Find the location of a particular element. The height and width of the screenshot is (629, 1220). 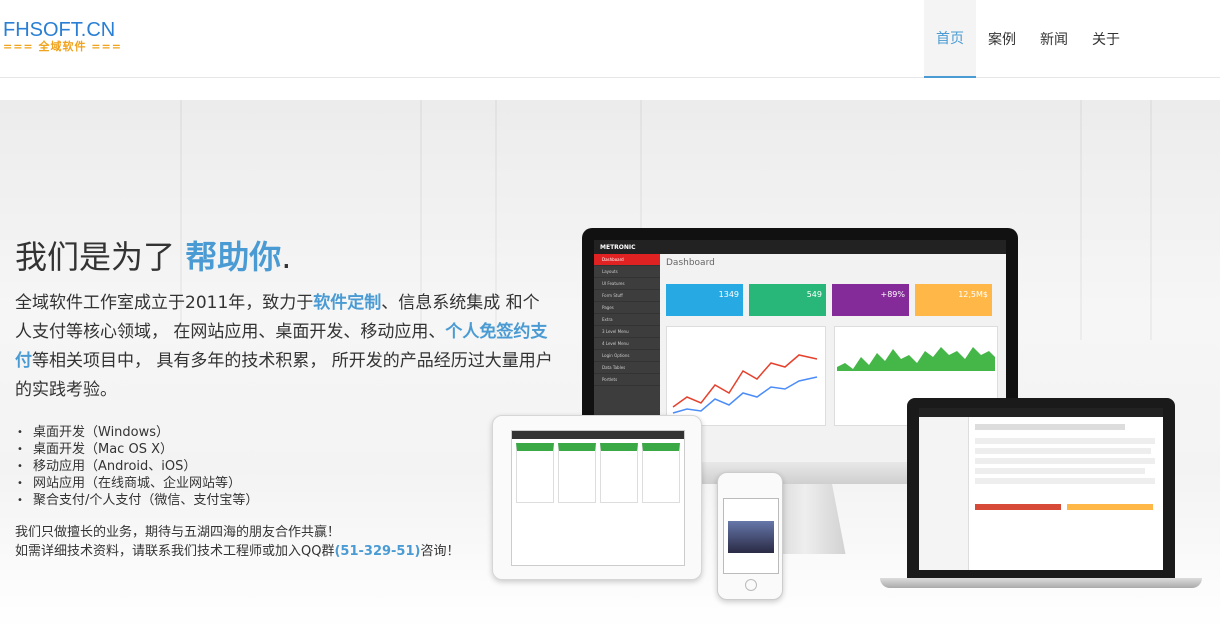

mockup-tile: 549 is located at coordinates (787, 300).